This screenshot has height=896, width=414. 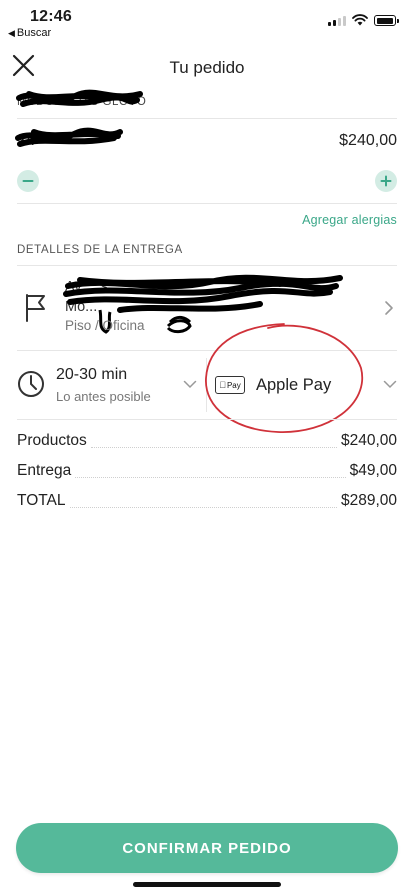 What do you see at coordinates (207, 441) in the screenshot?
I see `summary-row-products: Productos $240,00` at bounding box center [207, 441].